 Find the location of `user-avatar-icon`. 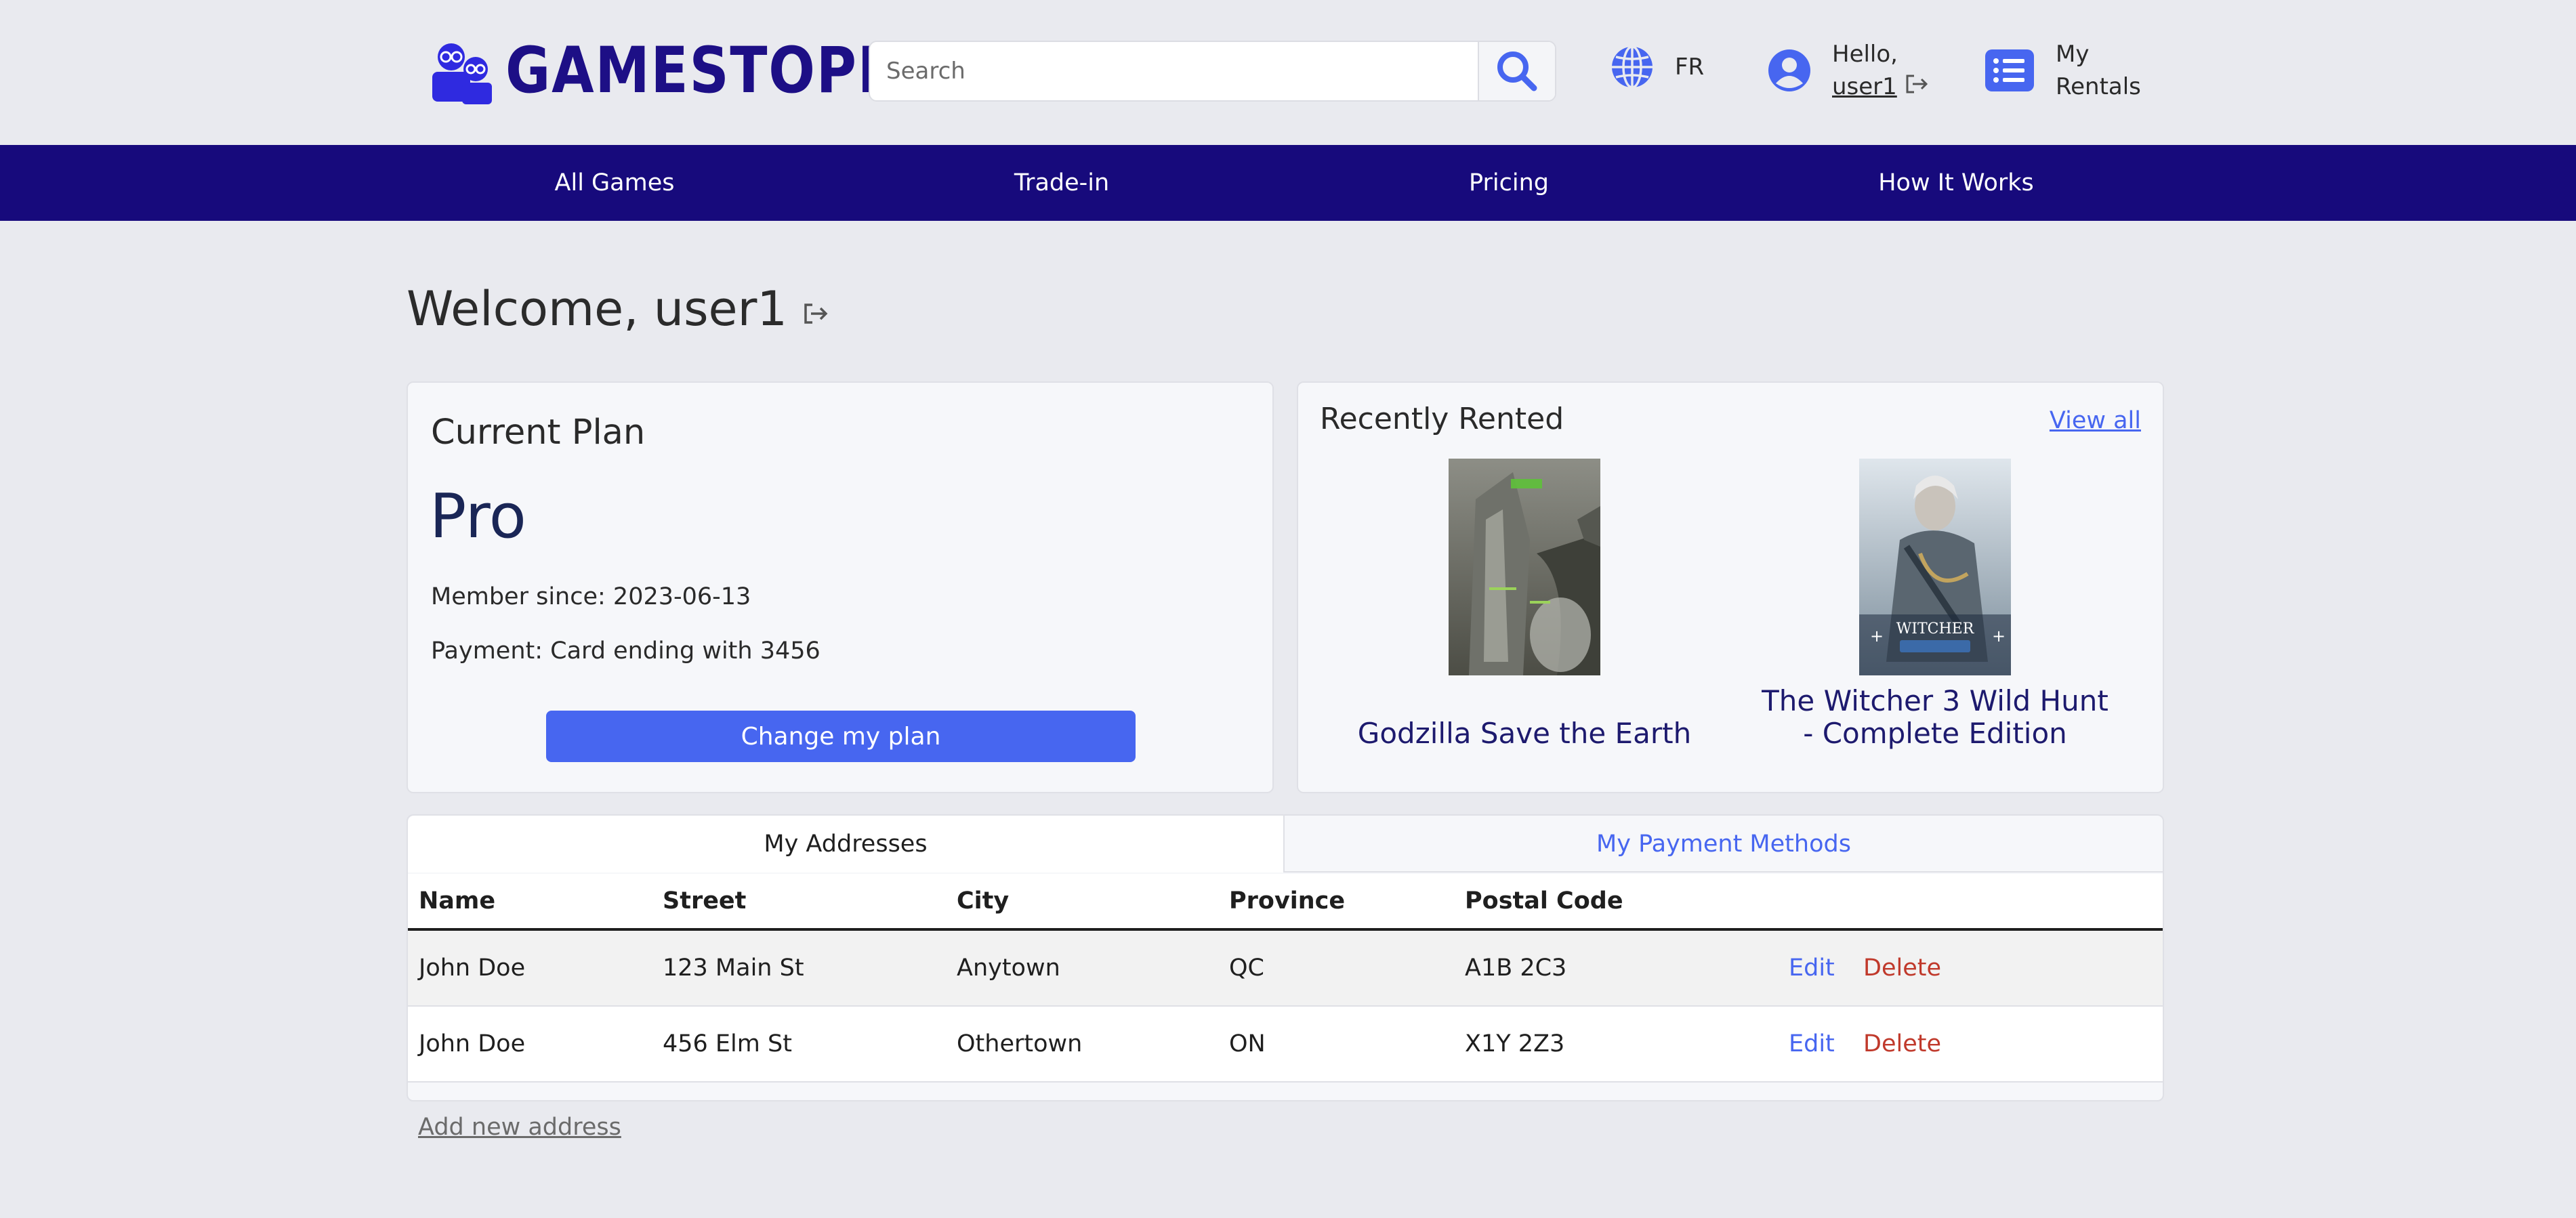

user-avatar-icon is located at coordinates (1789, 70).